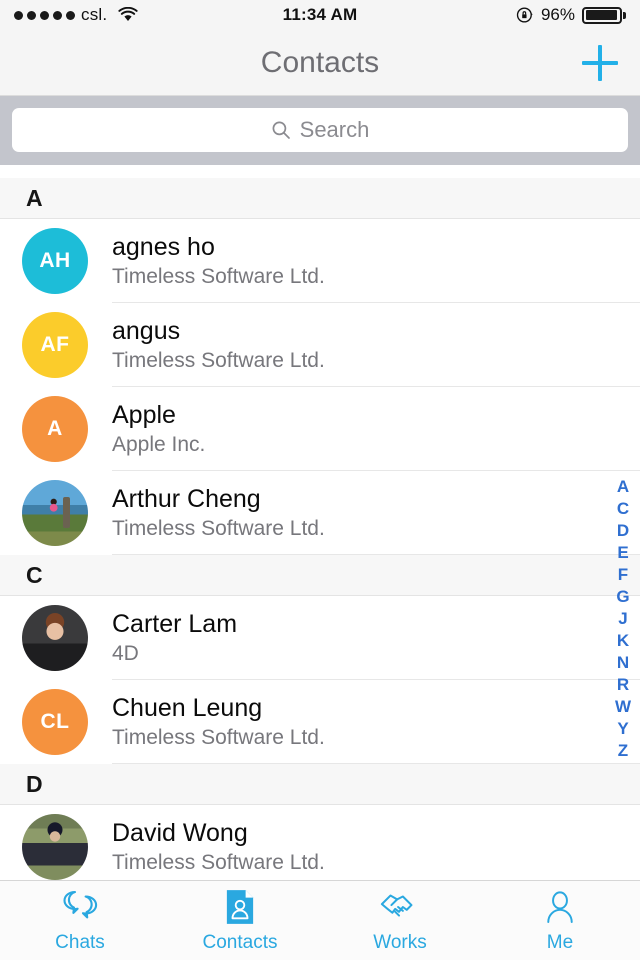 This screenshot has width=640, height=960. Describe the element at coordinates (240, 942) in the screenshot. I see `tab-label-contacts: Contacts` at that location.